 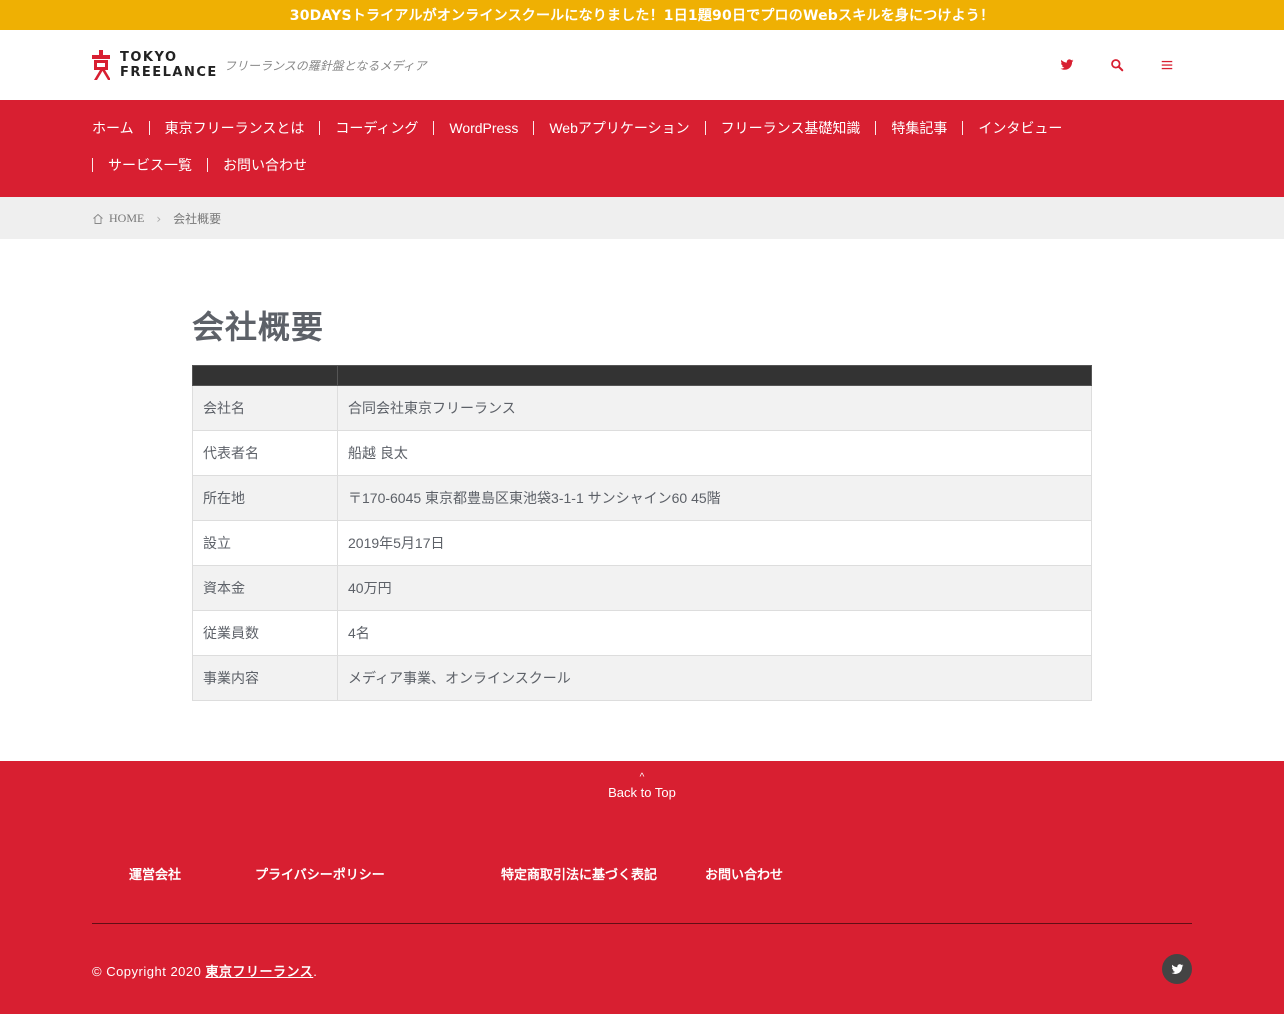 I want to click on table-row: 会社名 合同会社東京フリーランス, so click(x=642, y=408).